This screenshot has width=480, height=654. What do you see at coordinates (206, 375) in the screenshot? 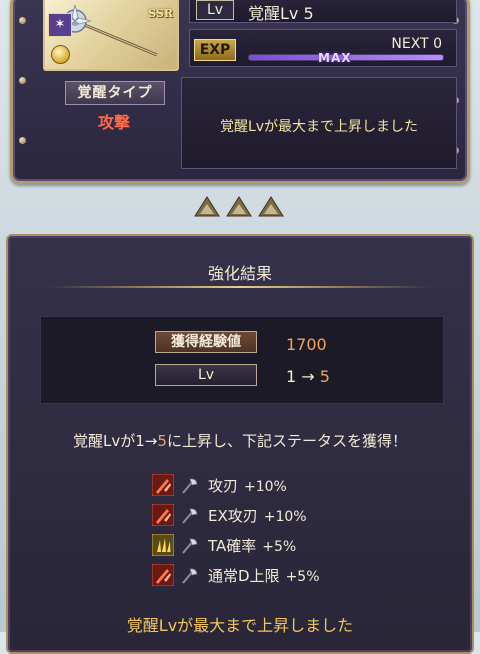
I see `lv-label: Lv` at bounding box center [206, 375].